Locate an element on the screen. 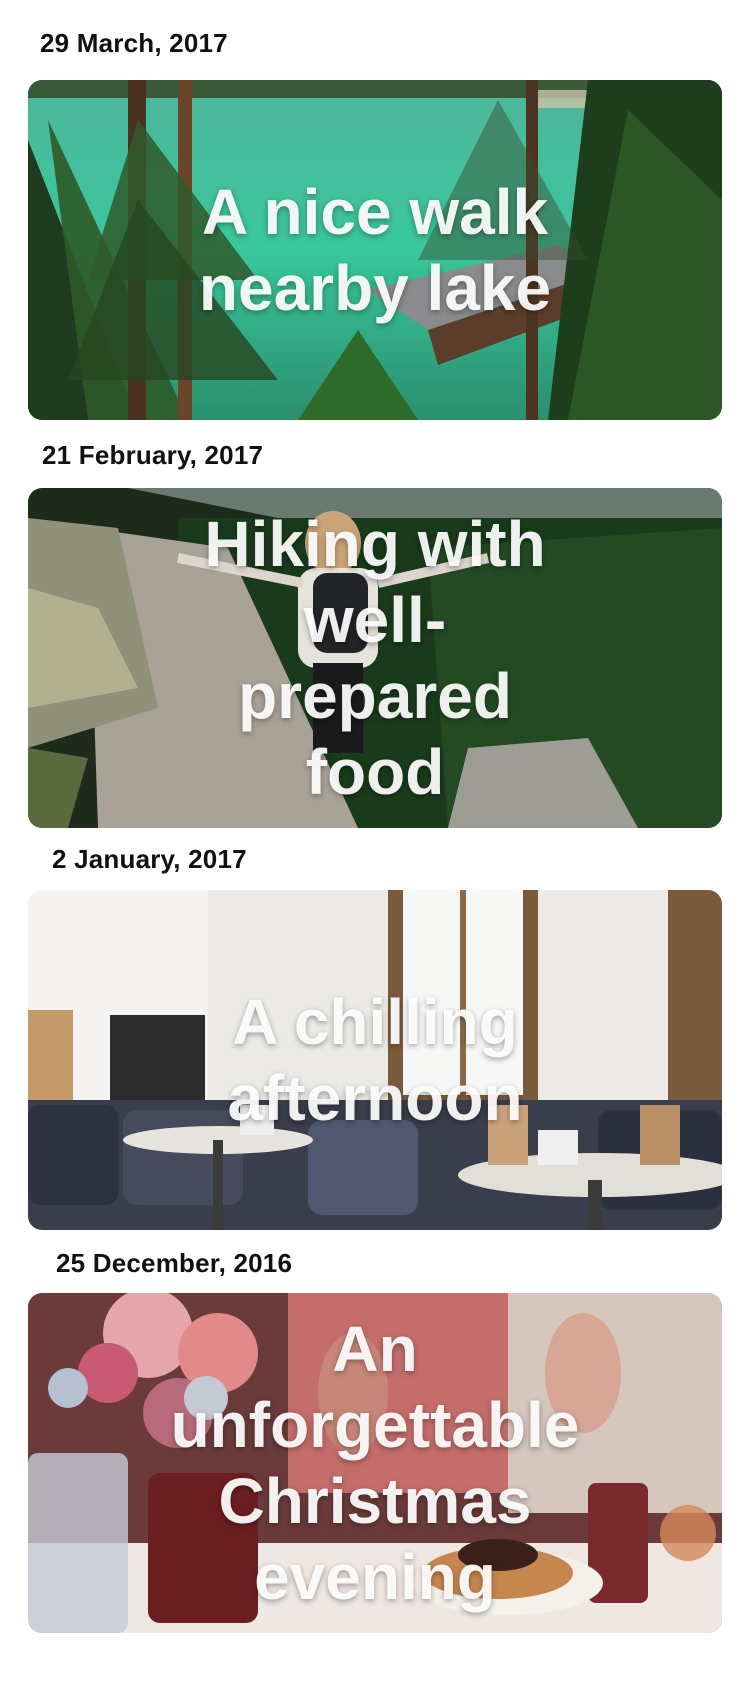  card-title: A nice walk nearby lake is located at coordinates (375, 250).